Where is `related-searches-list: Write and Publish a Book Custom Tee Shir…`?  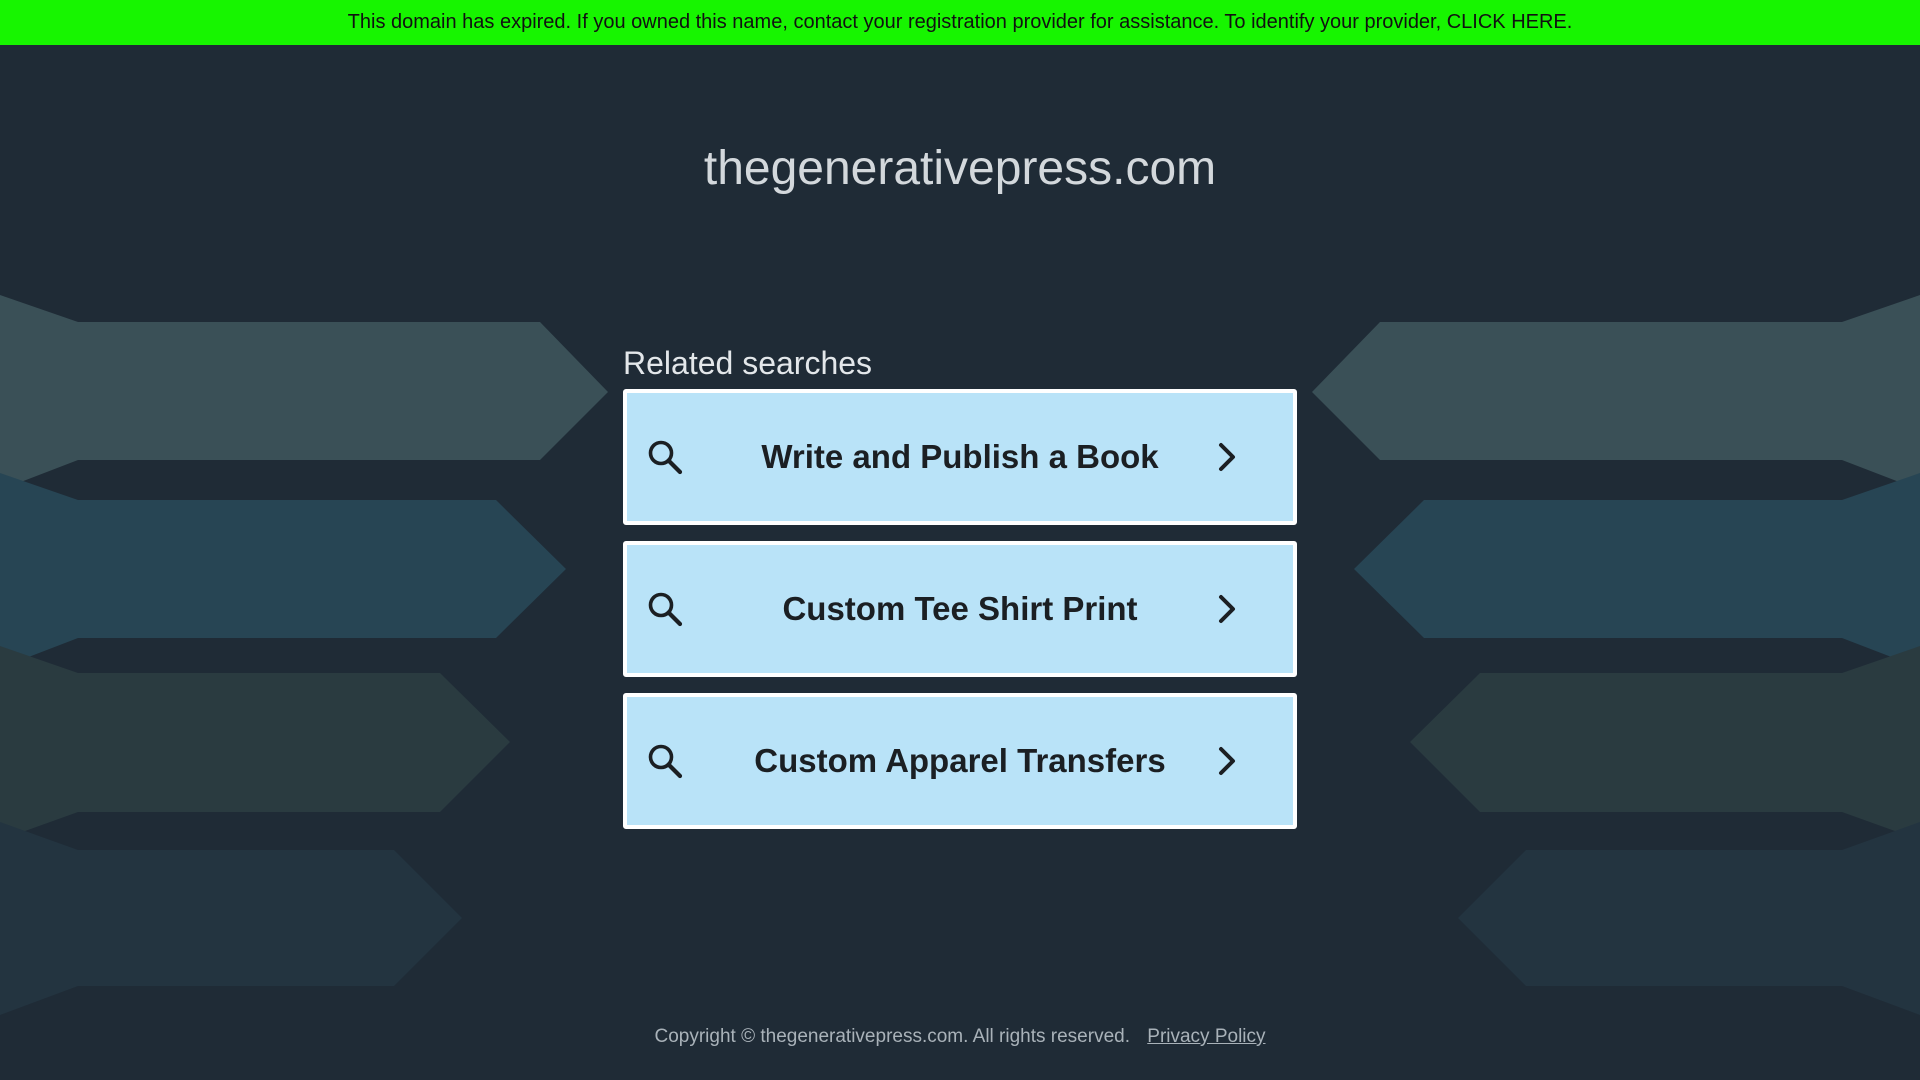
related-searches-list: Write and Publish a Book Custom Tee Shir… is located at coordinates (960, 617).